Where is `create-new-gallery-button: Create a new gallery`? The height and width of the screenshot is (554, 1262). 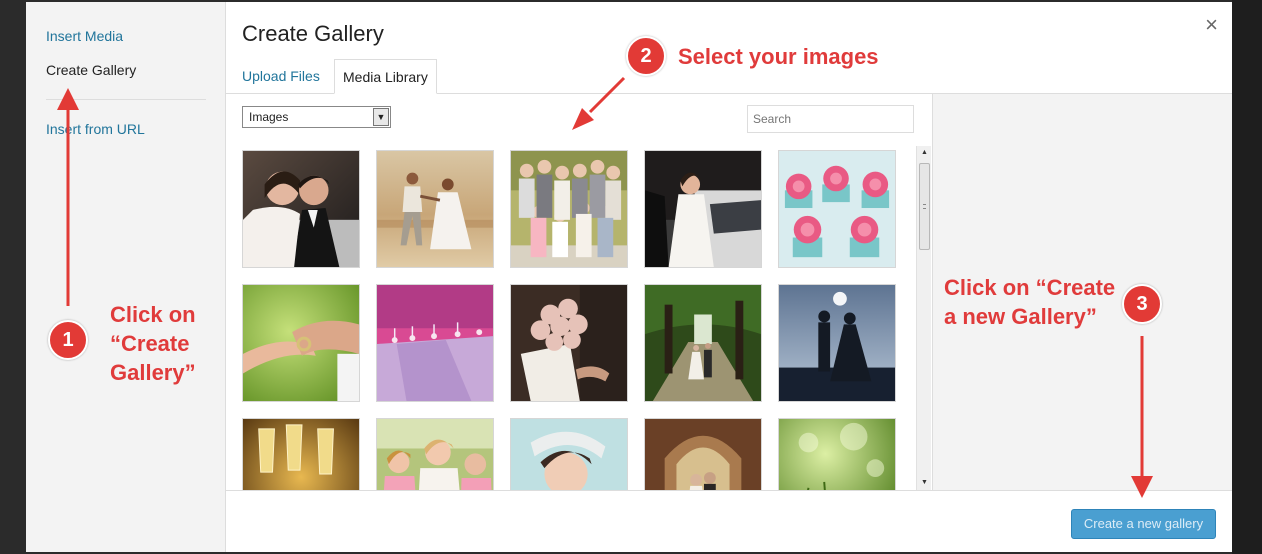
create-new-gallery-button: Create a new gallery is located at coordinates (1143, 524).